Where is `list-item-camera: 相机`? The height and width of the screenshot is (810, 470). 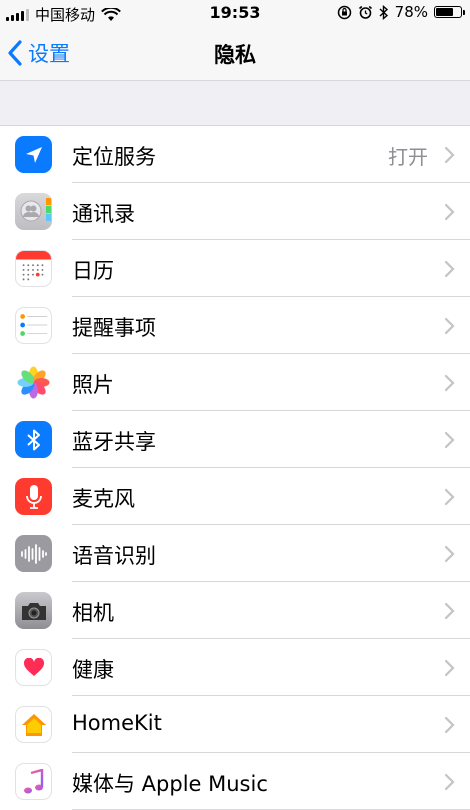 list-item-camera: 相机 is located at coordinates (235, 610).